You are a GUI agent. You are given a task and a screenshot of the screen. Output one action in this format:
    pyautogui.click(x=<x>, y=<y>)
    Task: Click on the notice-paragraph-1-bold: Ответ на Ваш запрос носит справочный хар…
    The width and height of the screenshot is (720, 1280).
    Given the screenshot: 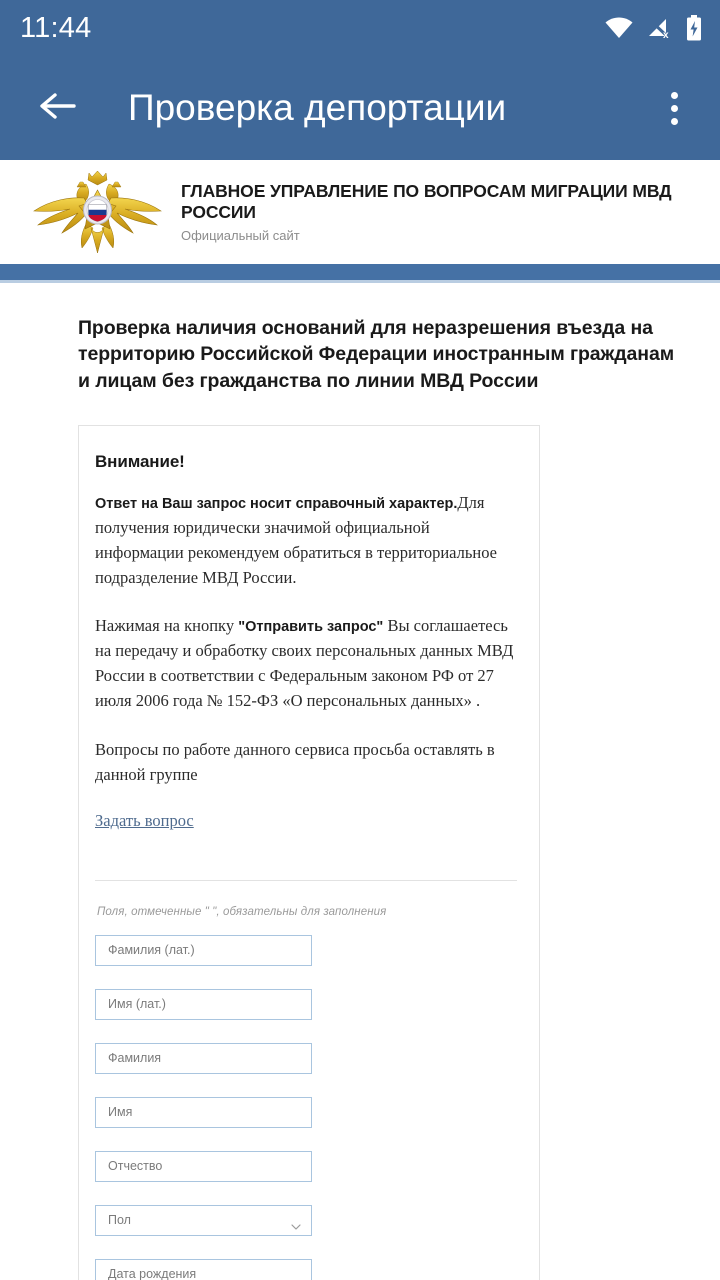 What is the action you would take?
    pyautogui.click(x=276, y=503)
    